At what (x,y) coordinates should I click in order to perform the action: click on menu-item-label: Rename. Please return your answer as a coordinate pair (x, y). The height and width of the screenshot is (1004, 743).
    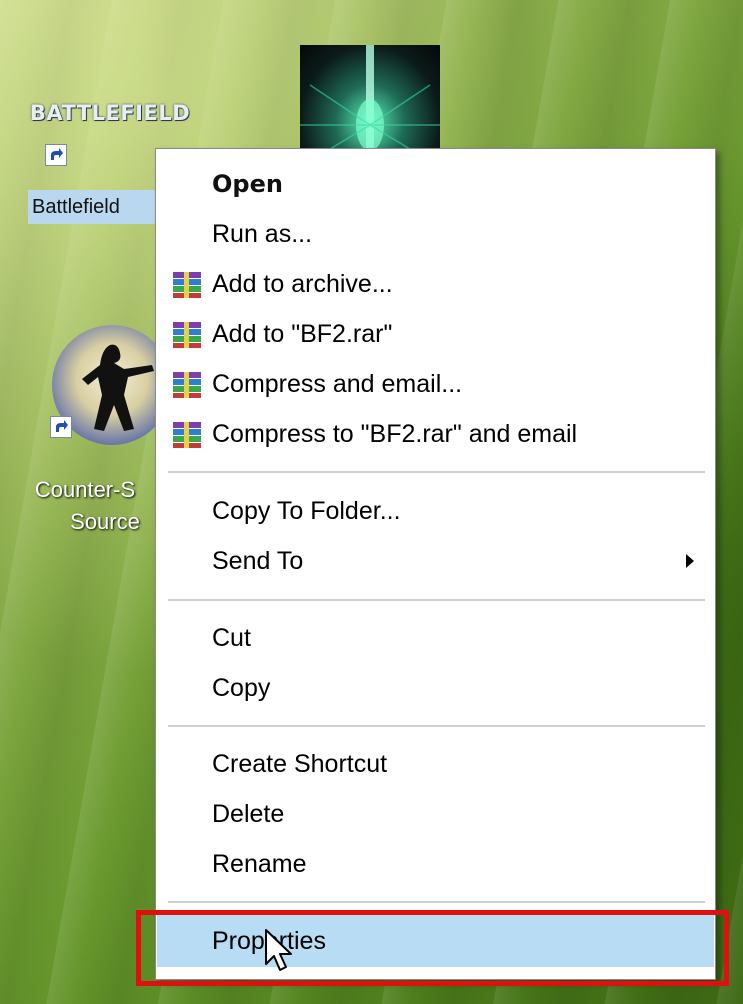
    Looking at the image, I should click on (259, 863).